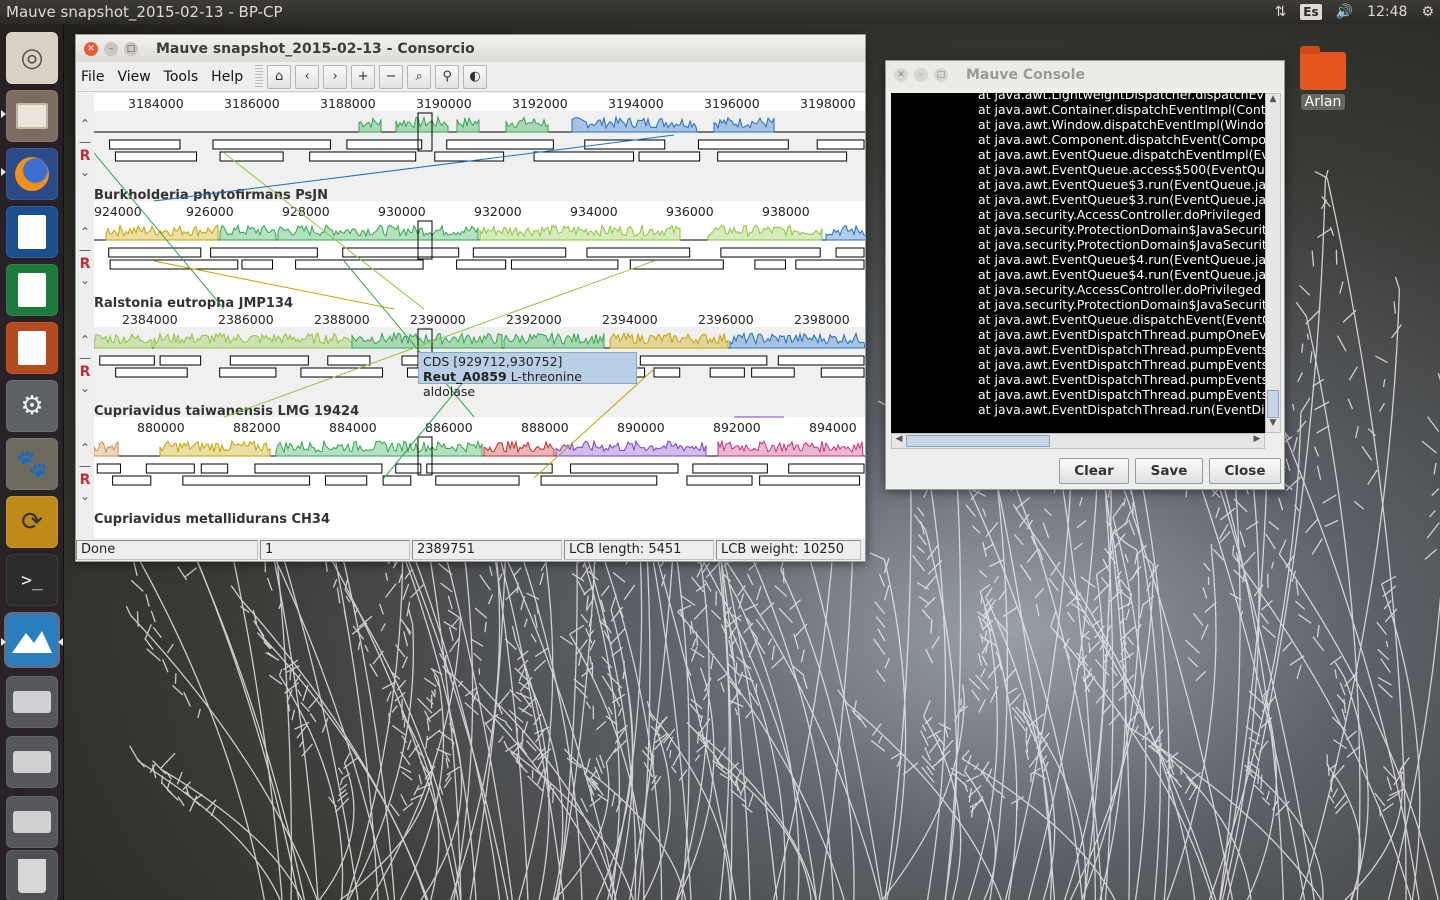 The width and height of the screenshot is (1440, 900). I want to click on mauve-icon, so click(32, 640).